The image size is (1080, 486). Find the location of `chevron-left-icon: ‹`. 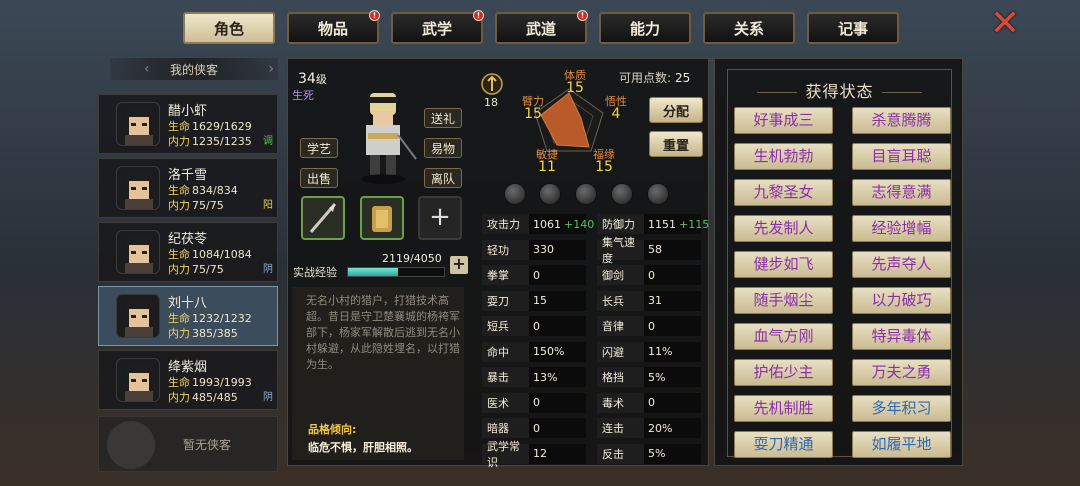

chevron-left-icon: ‹ is located at coordinates (147, 69).